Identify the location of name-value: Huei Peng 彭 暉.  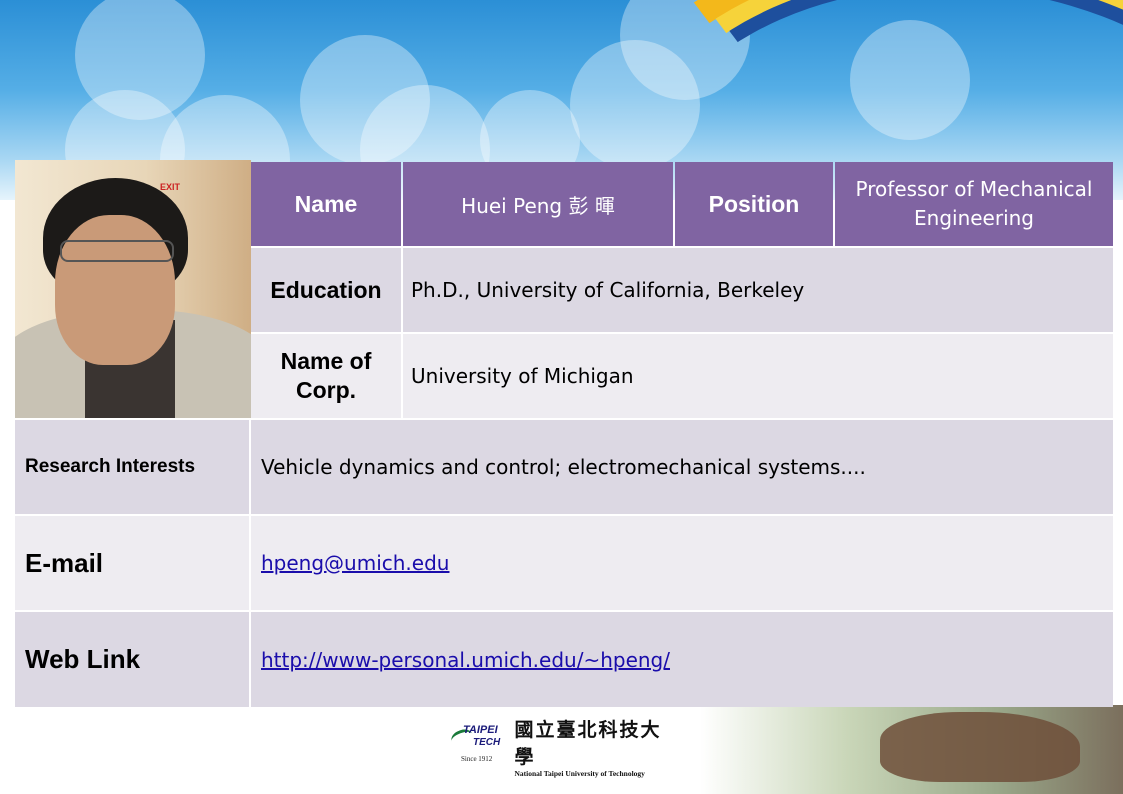
(538, 204).